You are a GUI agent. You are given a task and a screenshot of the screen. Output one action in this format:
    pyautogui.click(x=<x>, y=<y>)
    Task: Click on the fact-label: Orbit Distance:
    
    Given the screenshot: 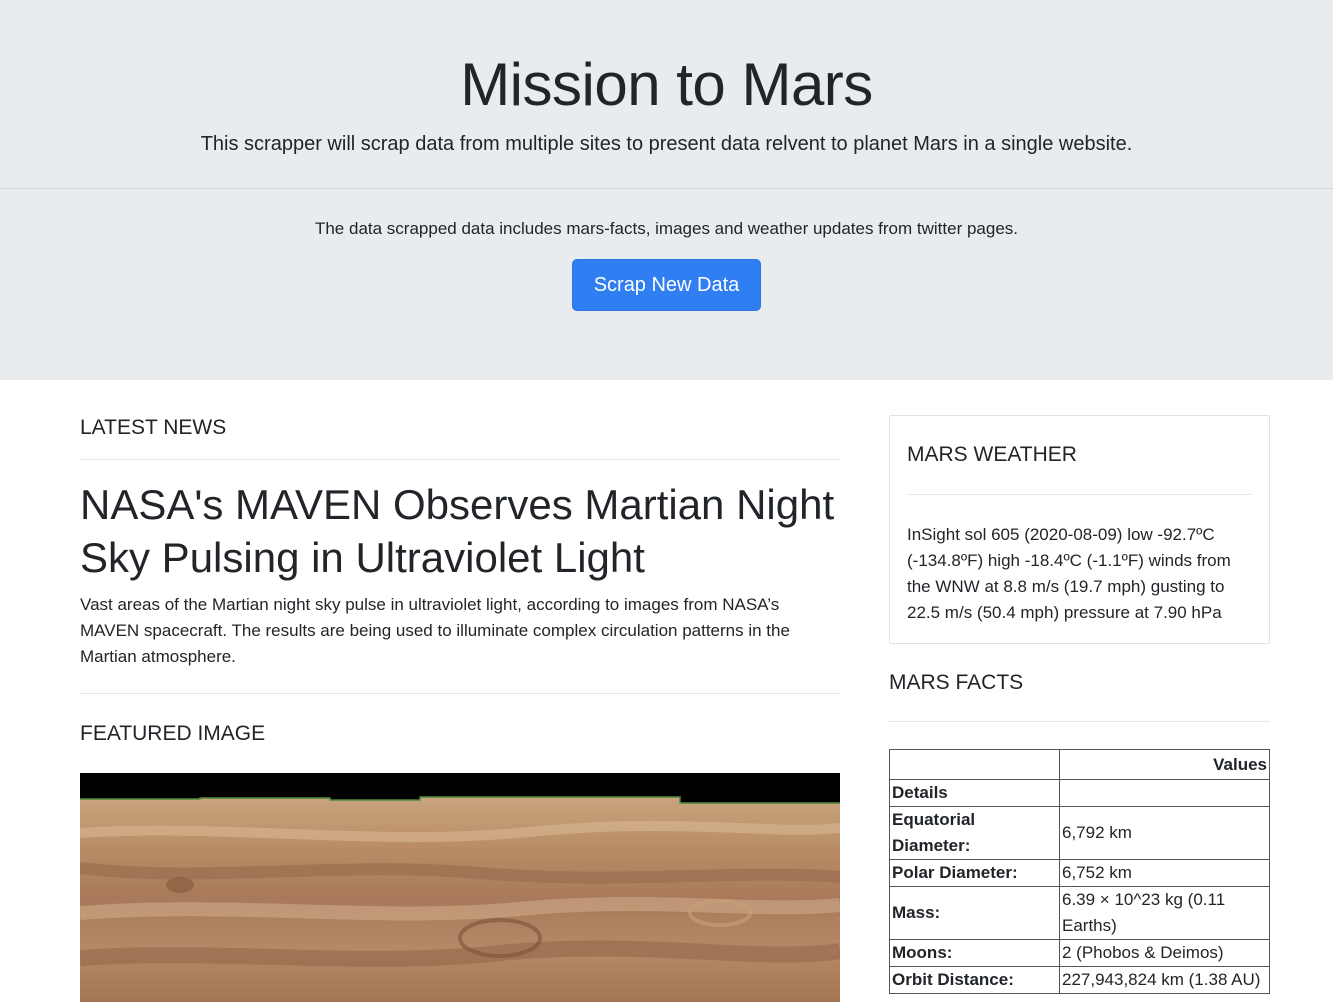 What is the action you would take?
    pyautogui.click(x=974, y=980)
    